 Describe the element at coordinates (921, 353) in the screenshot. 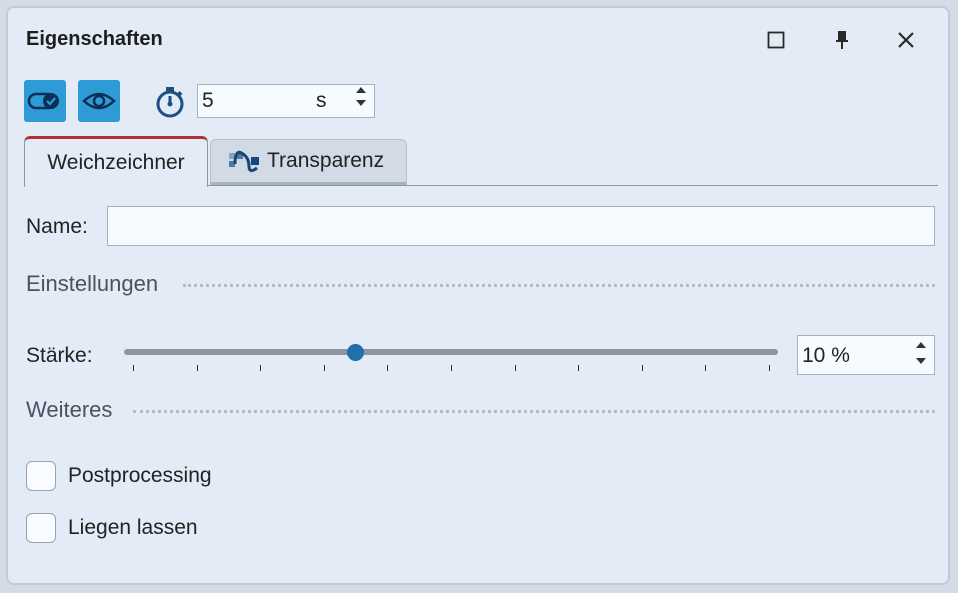

I see `strength-spin-arrows` at that location.